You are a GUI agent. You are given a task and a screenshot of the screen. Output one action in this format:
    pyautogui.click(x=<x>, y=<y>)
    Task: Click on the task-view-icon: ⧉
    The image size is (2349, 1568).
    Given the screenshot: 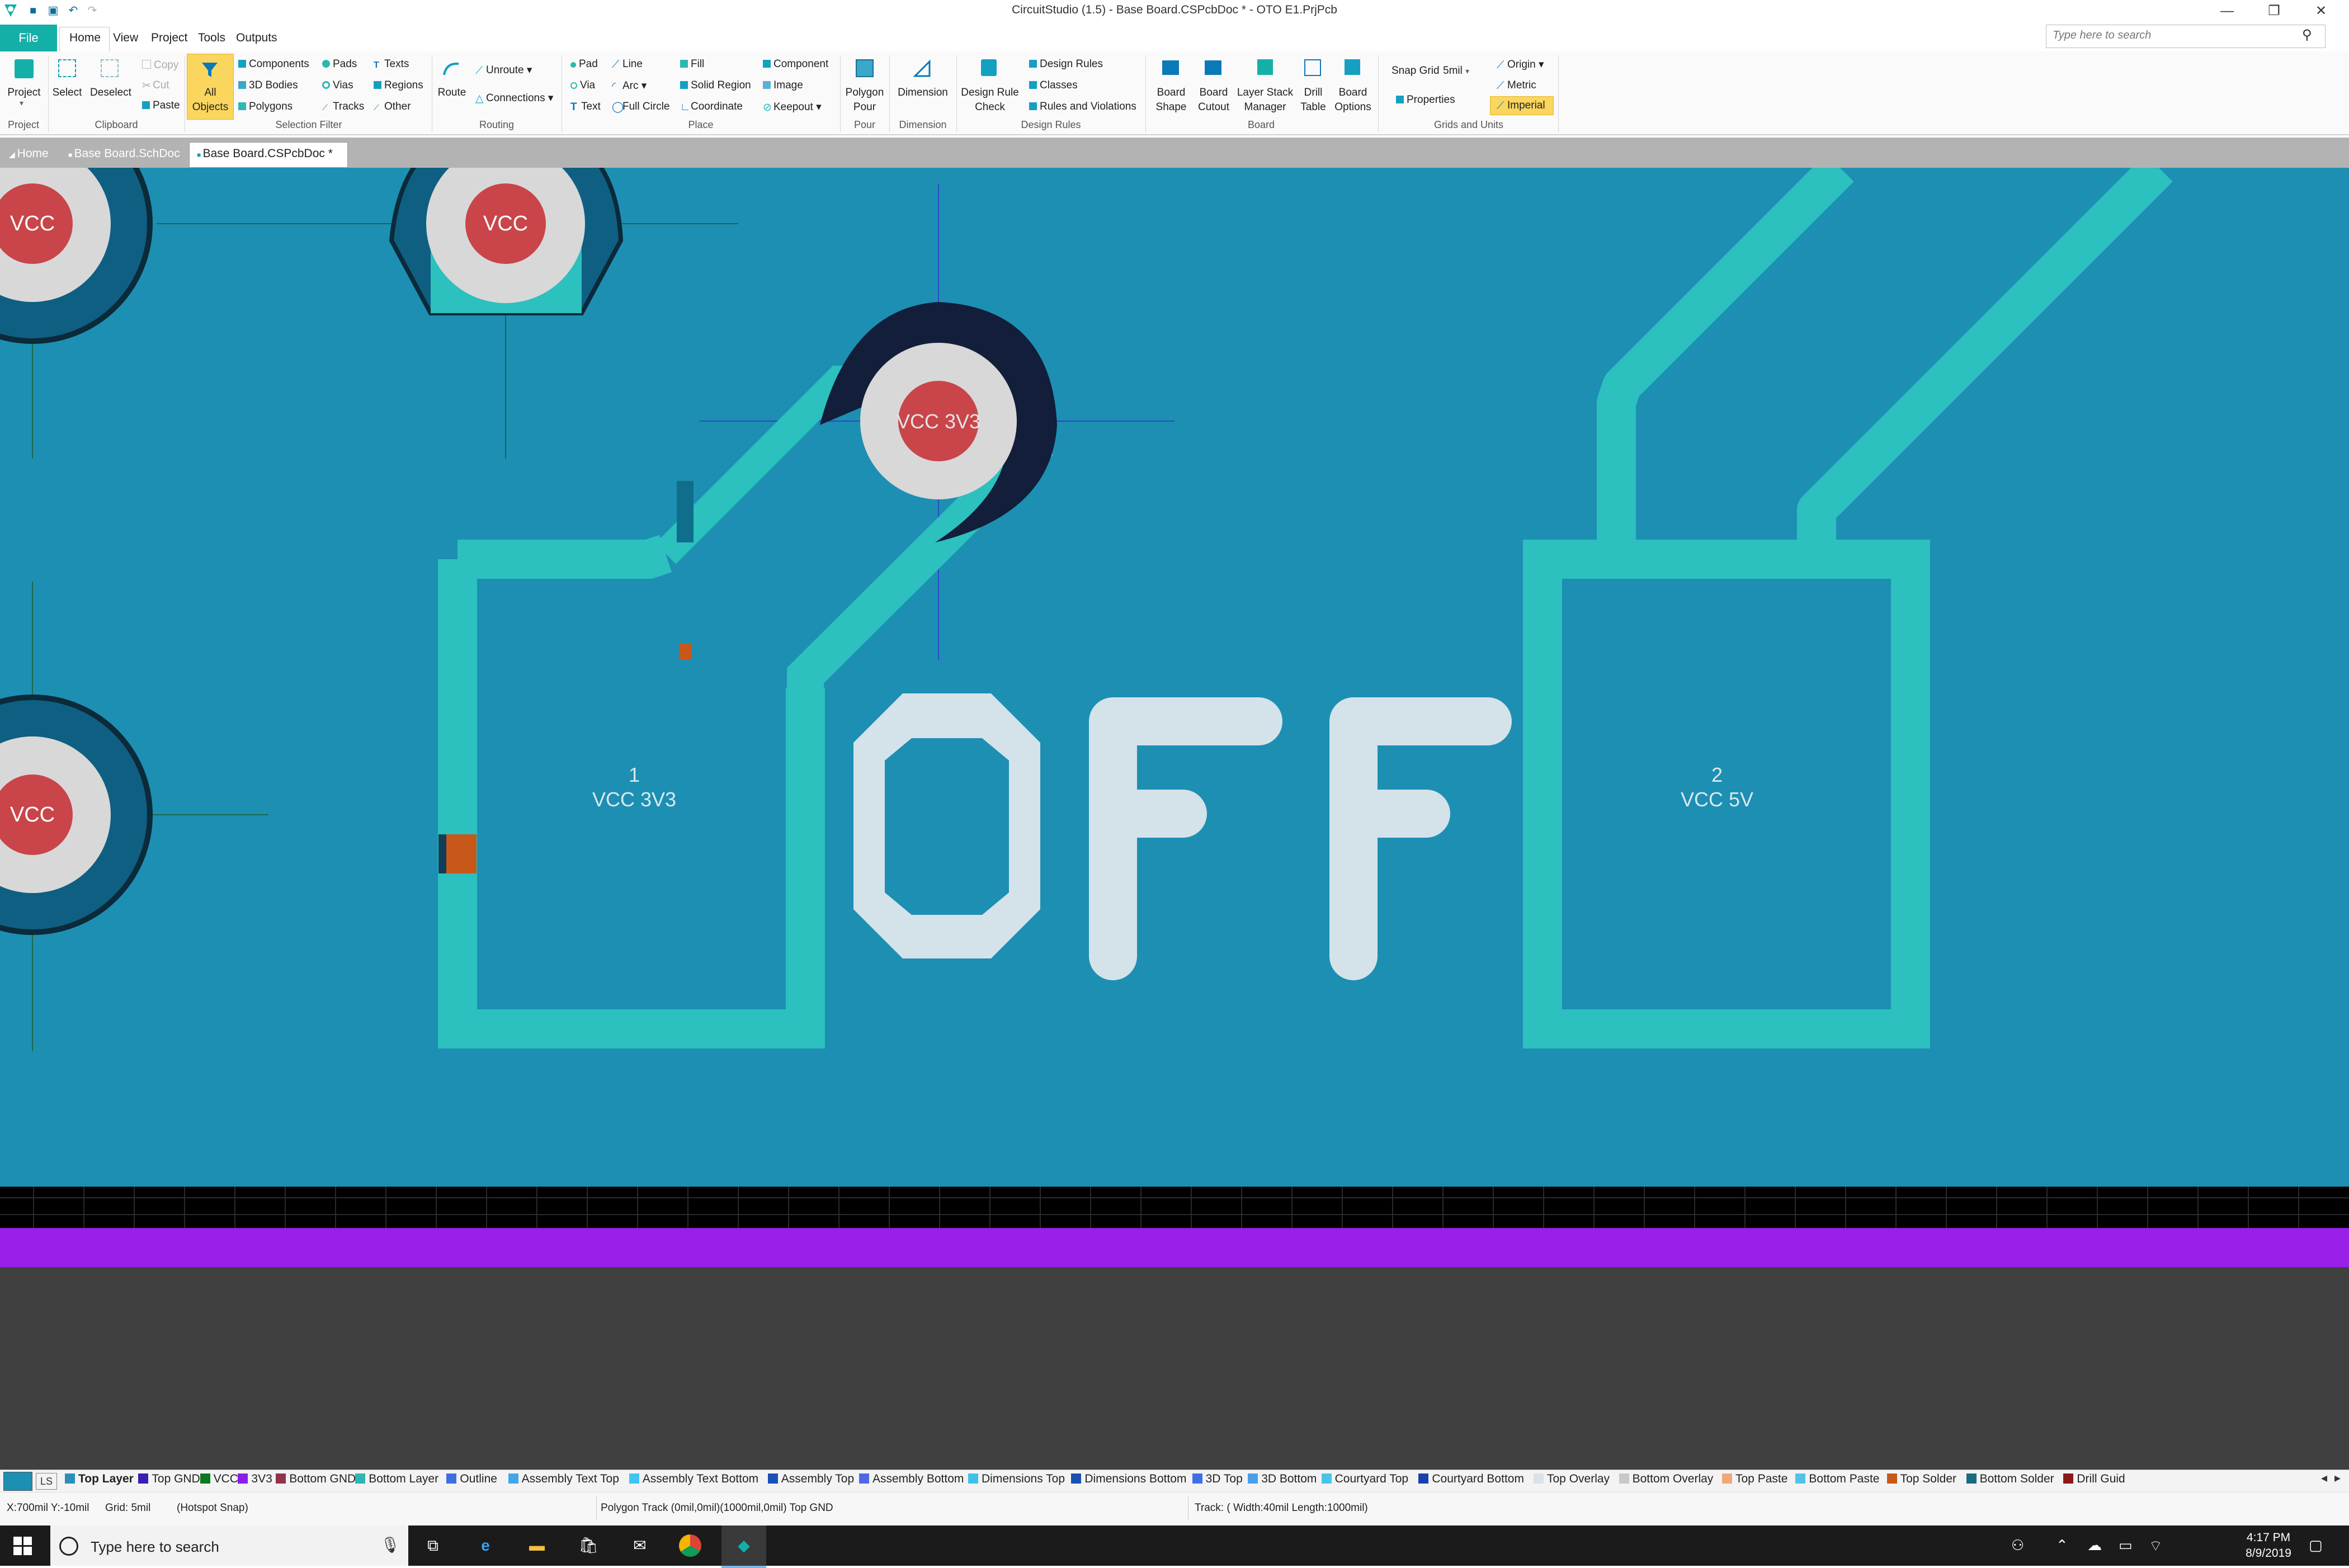 What is the action you would take?
    pyautogui.click(x=432, y=1545)
    